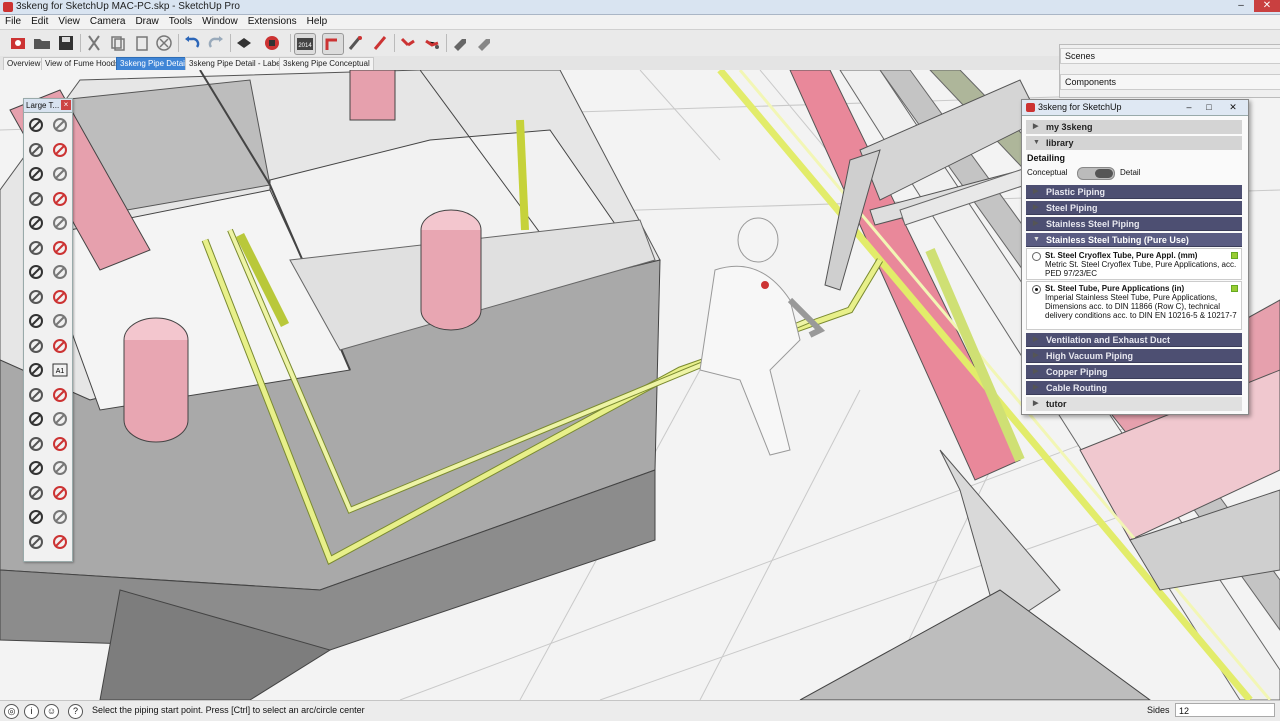 Image resolution: width=1280 pixels, height=721 pixels. Describe the element at coordinates (39, 22) in the screenshot. I see `menu-edit: Edit` at that location.